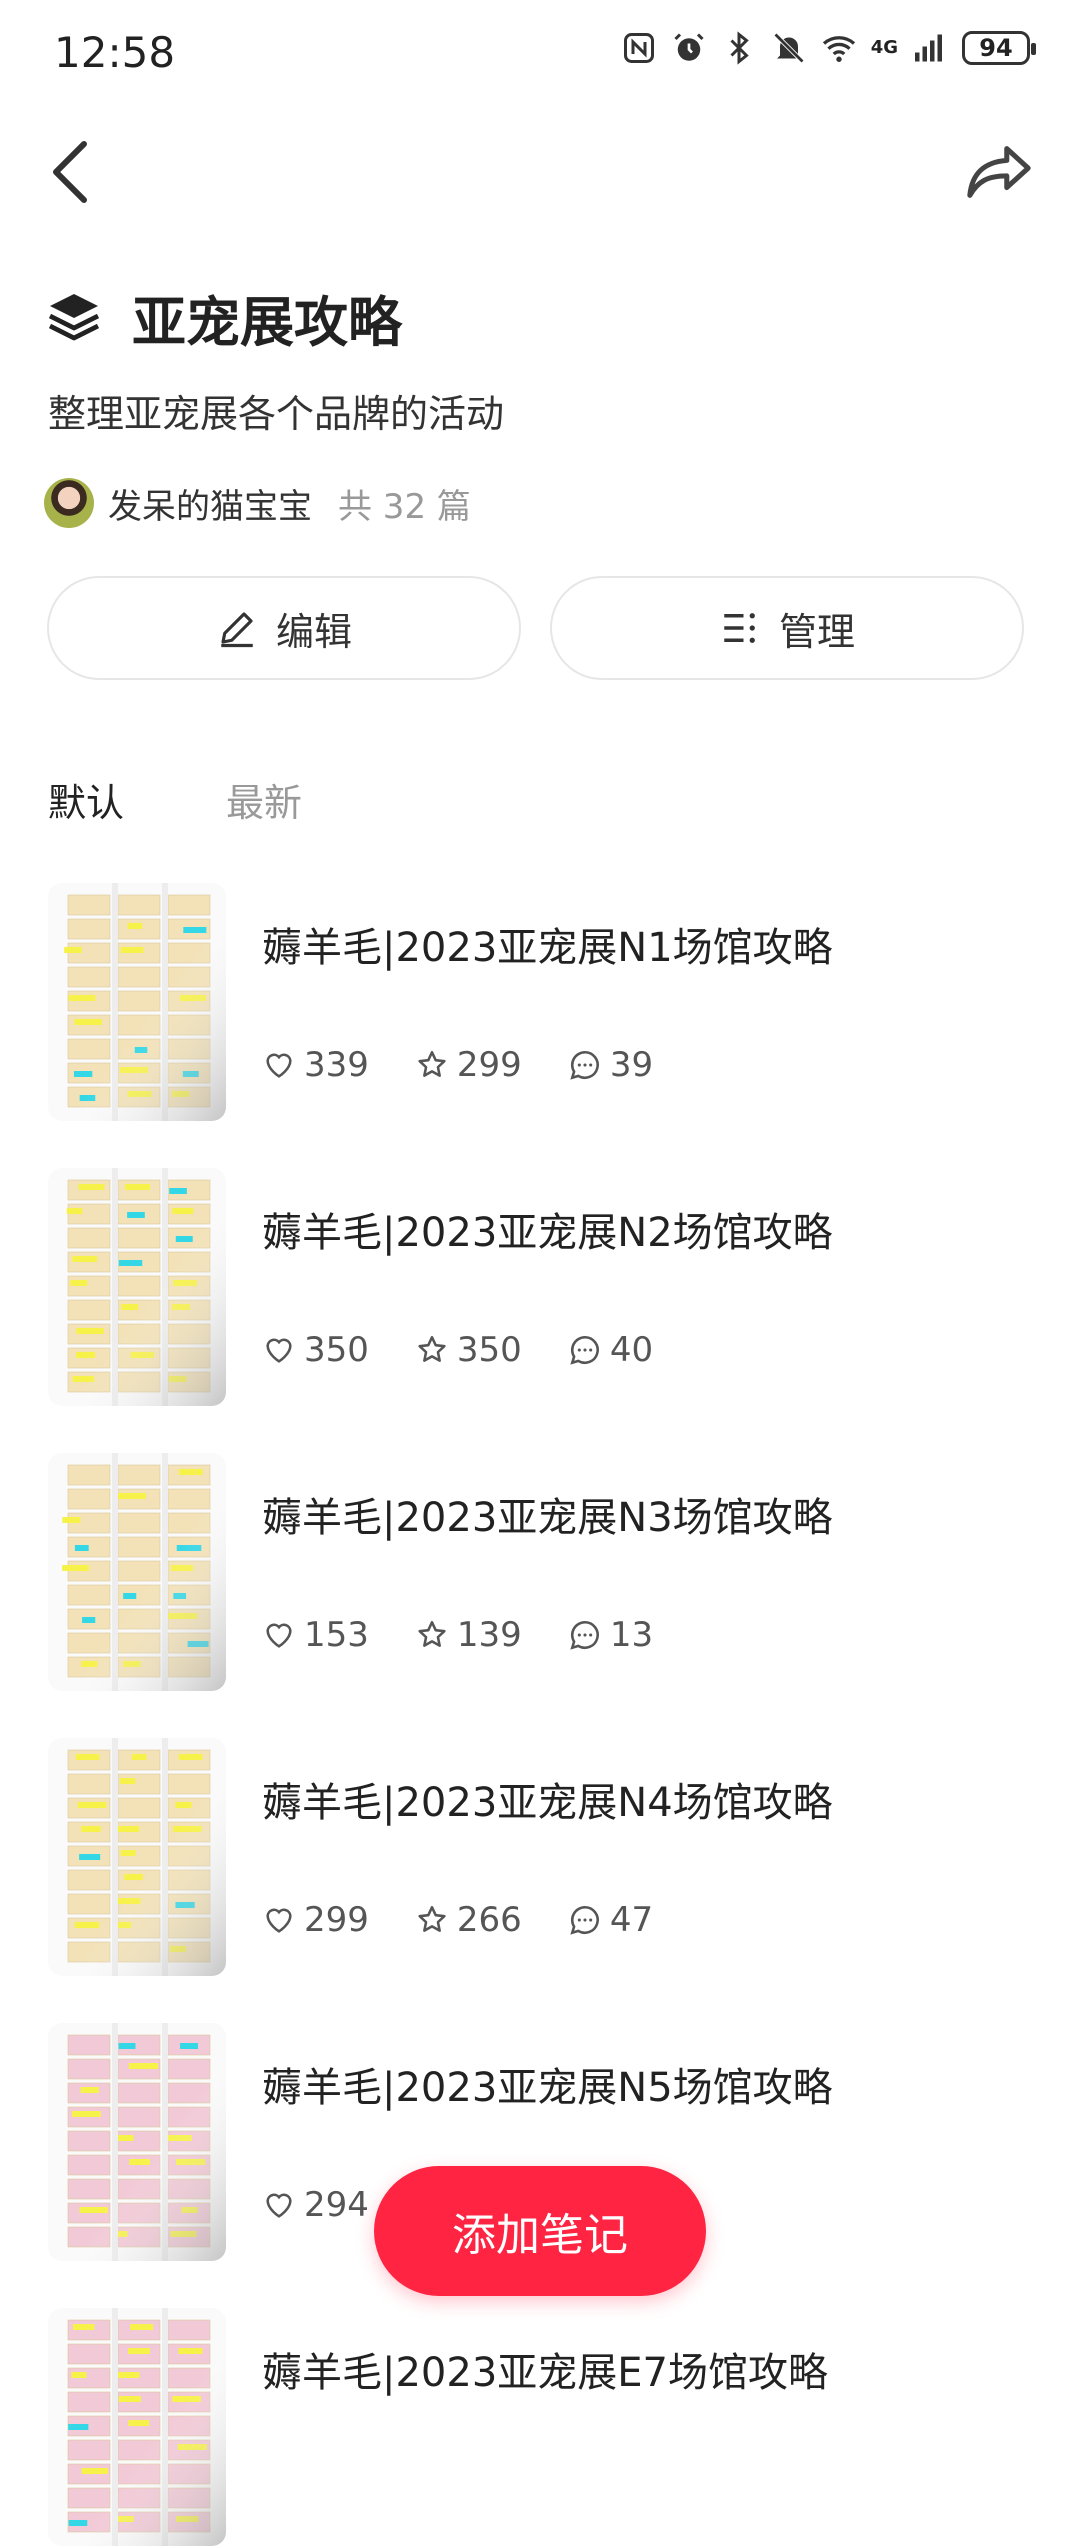 This screenshot has width=1080, height=2548. What do you see at coordinates (631, 1635) in the screenshot?
I see `comment-value: 13` at bounding box center [631, 1635].